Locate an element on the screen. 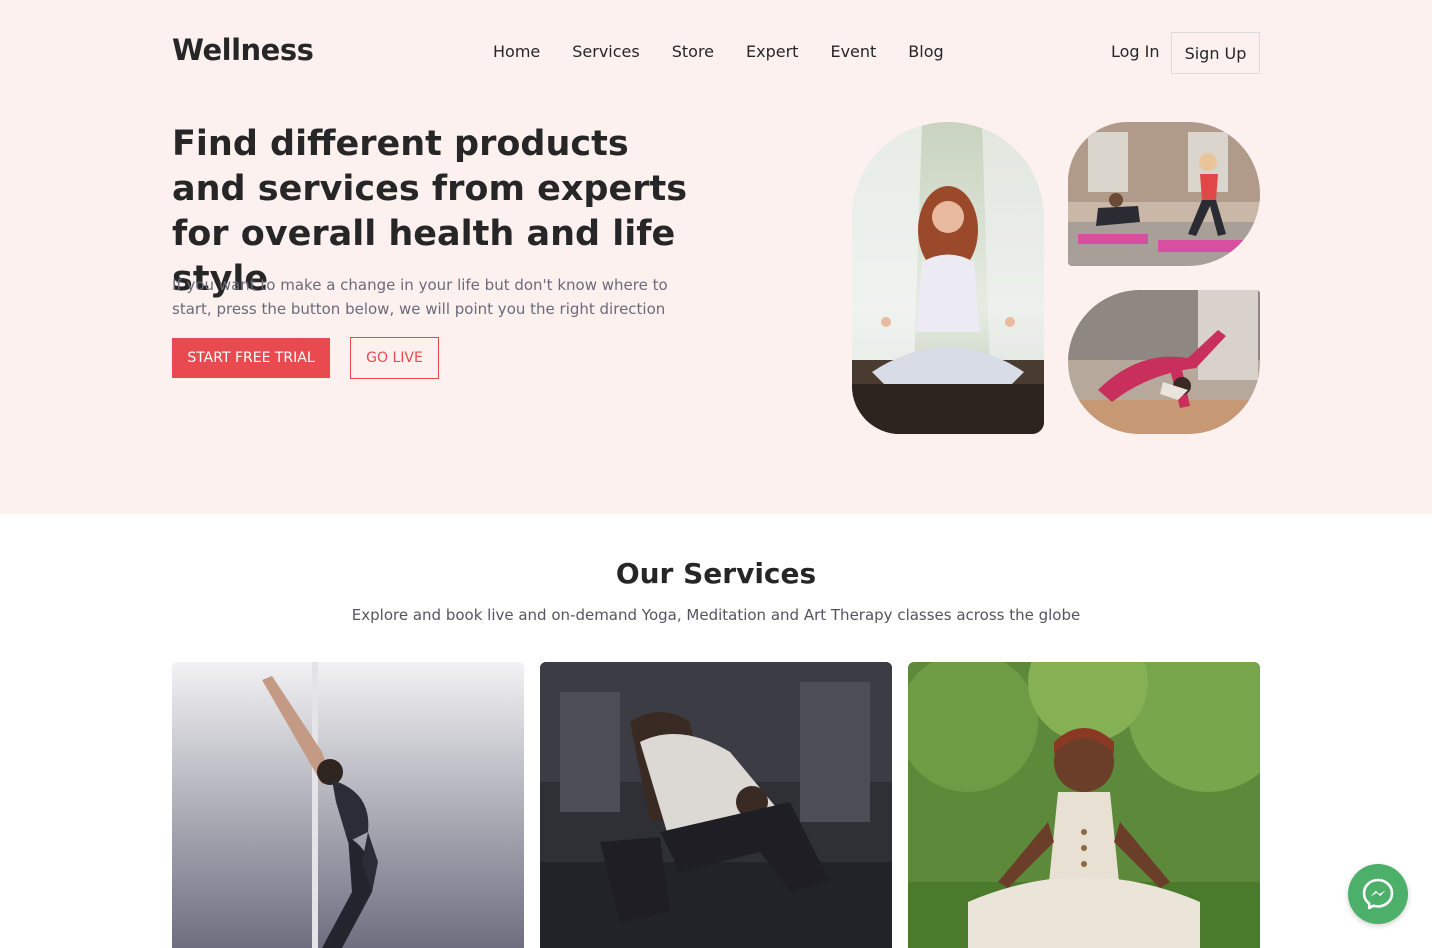 This screenshot has width=1432, height=948. service-card-gym is located at coordinates (716, 805).